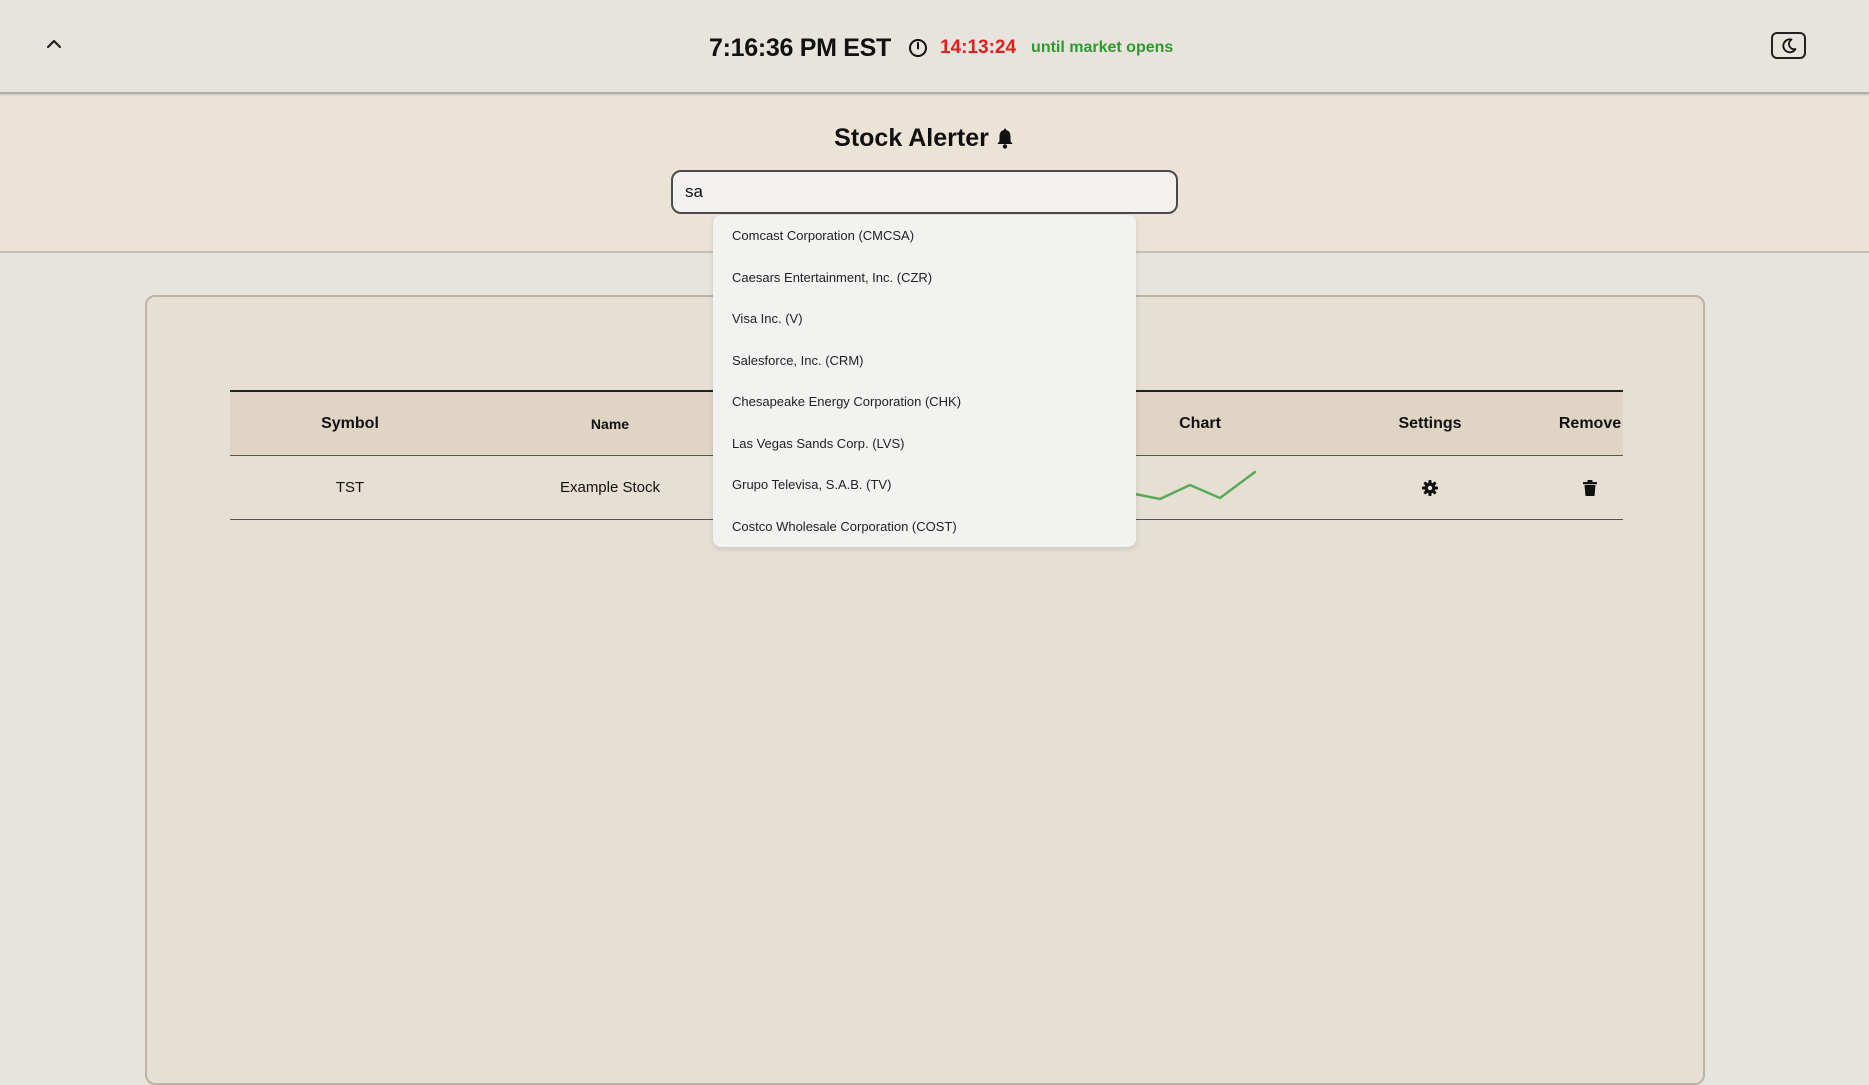  I want to click on gear-icon, so click(1430, 487).